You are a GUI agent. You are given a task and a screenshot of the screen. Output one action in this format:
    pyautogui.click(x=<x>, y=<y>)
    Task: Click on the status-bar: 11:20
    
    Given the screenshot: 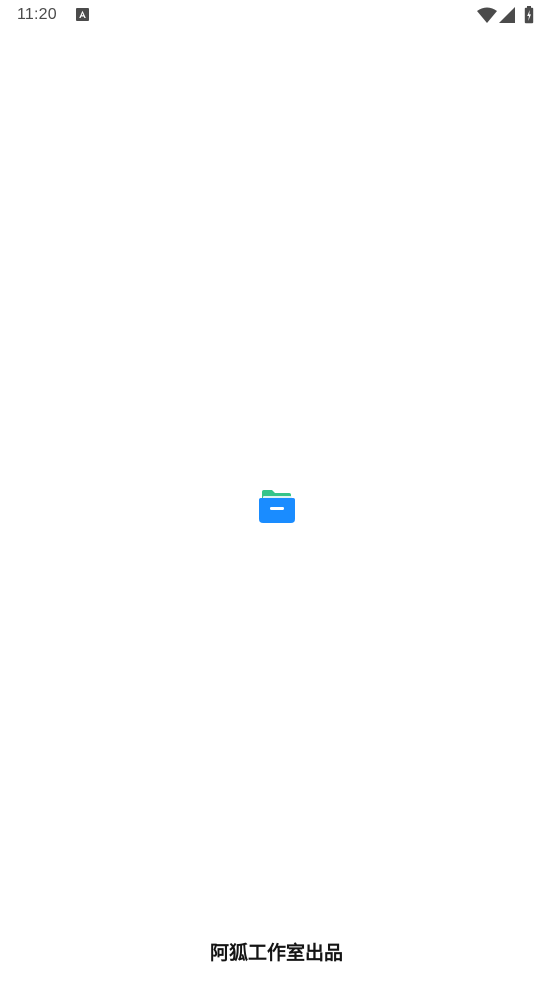 What is the action you would take?
    pyautogui.click(x=276, y=16)
    